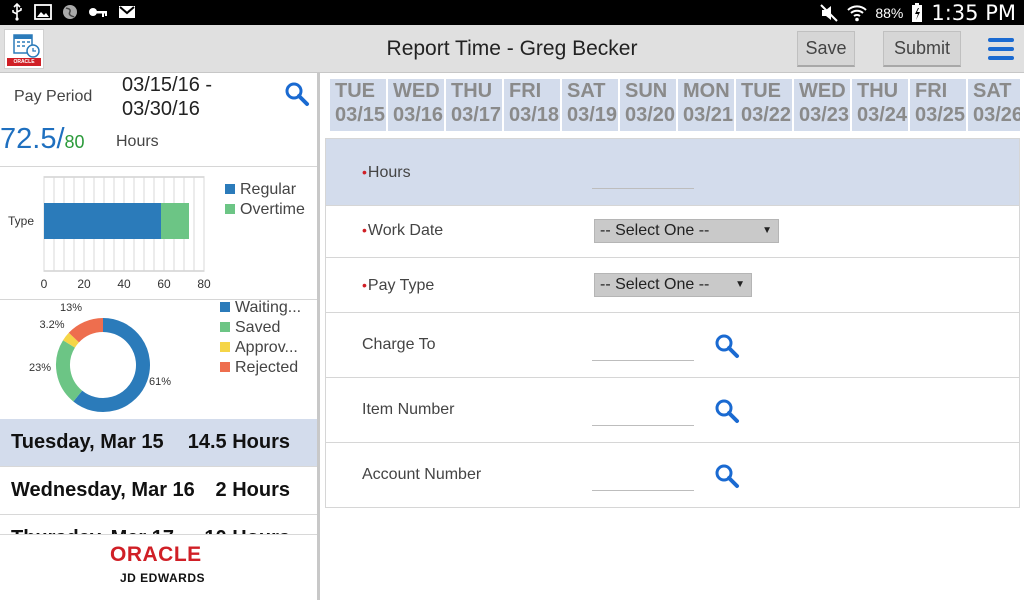  I want to click on day-tab: SAT 03/19, so click(590, 105).